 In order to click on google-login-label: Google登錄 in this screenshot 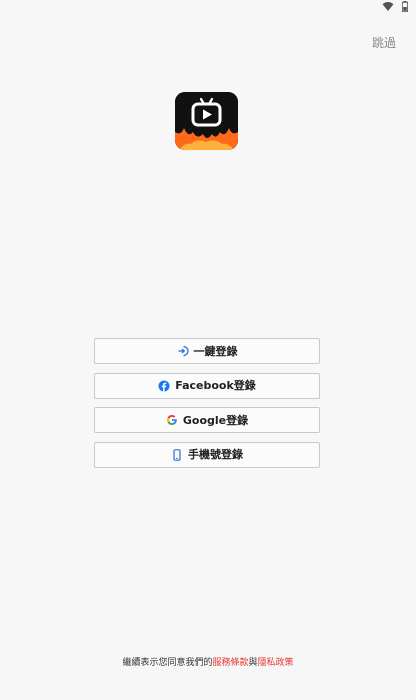, I will do `click(215, 420)`.